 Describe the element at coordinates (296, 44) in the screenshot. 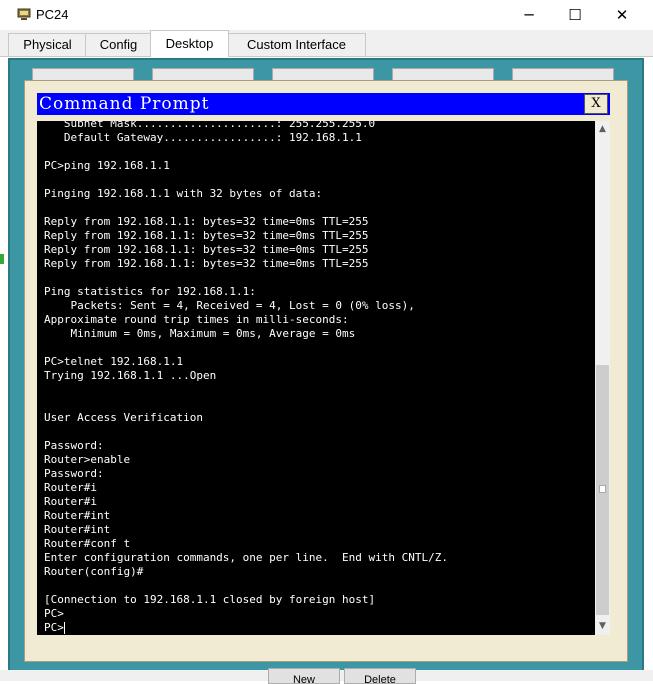

I see `tab-custom-interface: Custom Interface` at that location.